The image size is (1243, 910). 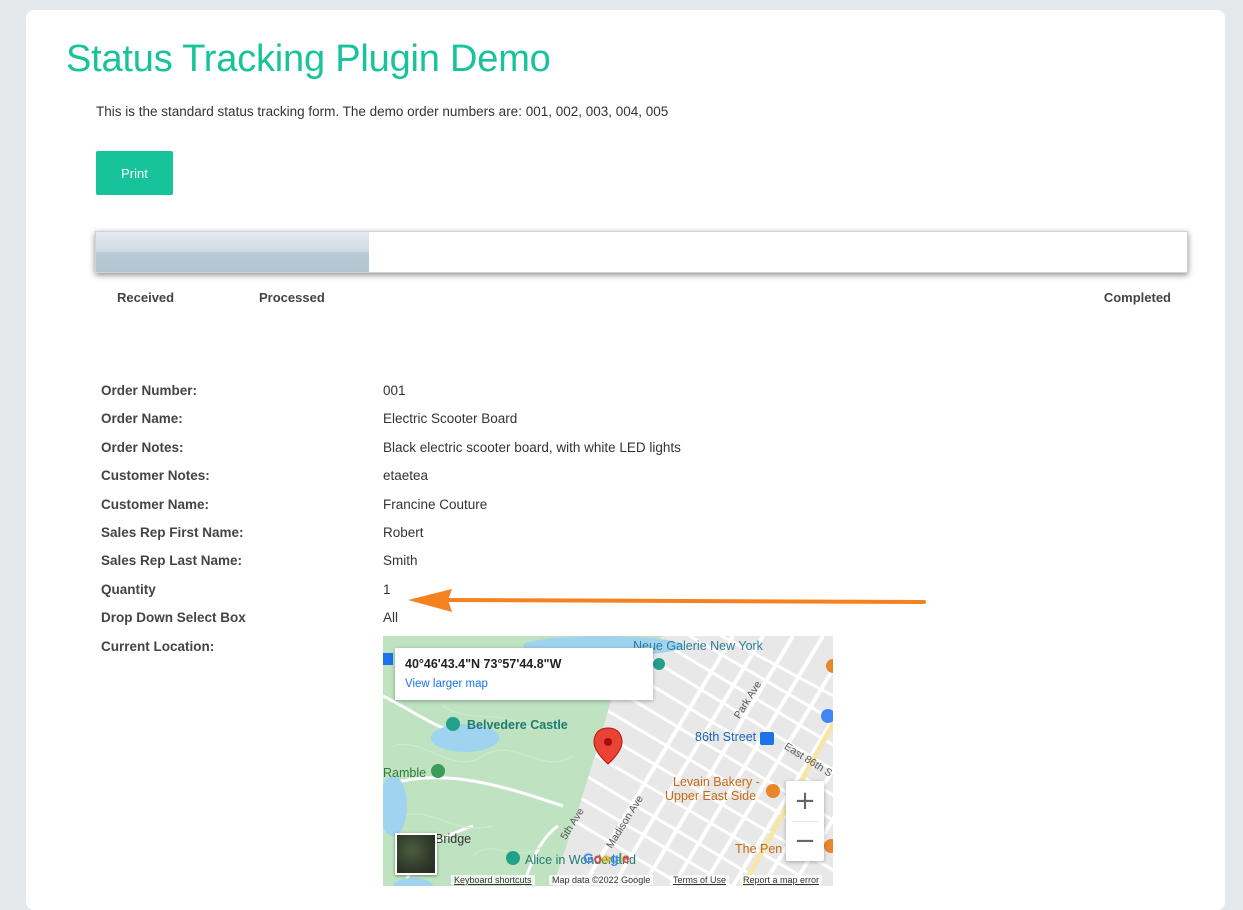 I want to click on detail-value: 1, so click(x=387, y=589).